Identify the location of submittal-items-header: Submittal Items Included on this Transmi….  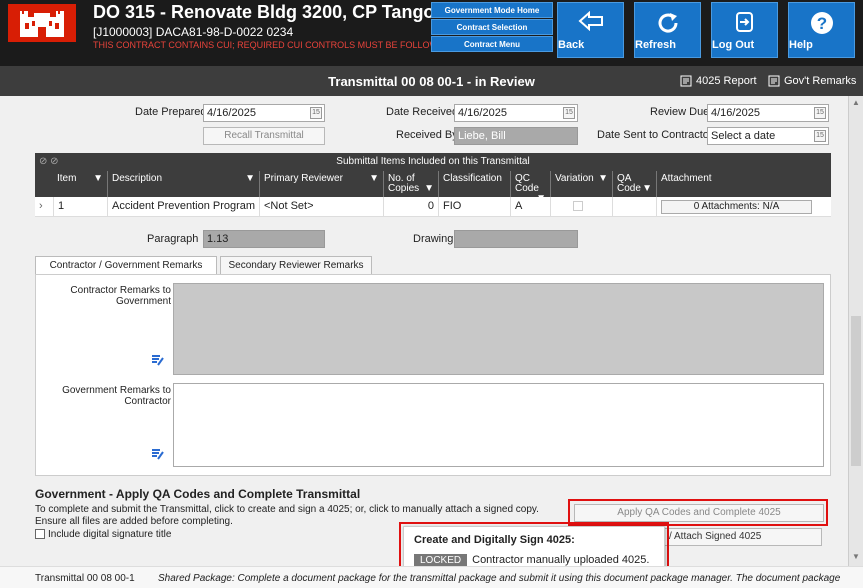
(433, 162).